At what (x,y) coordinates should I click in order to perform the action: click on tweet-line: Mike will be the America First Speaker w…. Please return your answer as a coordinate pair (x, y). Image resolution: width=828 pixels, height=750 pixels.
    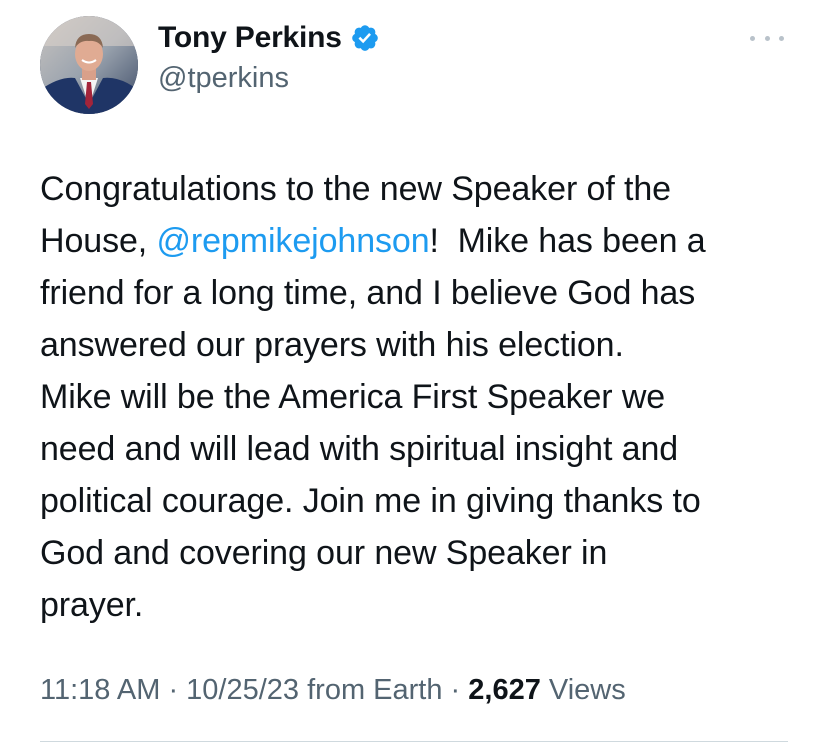
    Looking at the image, I should click on (353, 397).